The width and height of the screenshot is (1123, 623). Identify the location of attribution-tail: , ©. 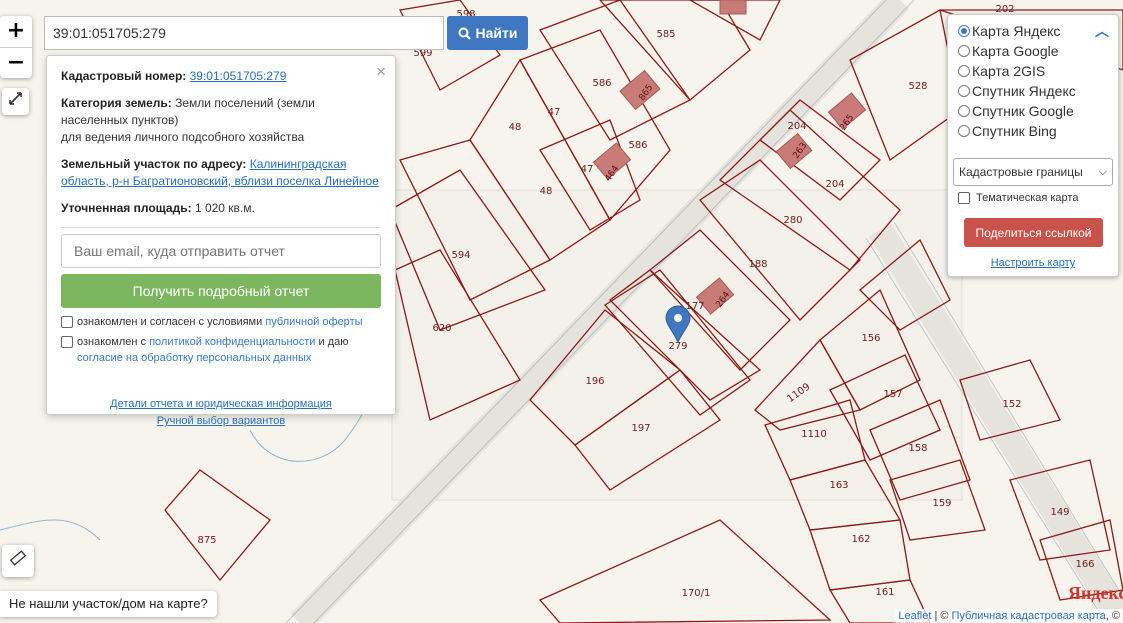
(1112, 616).